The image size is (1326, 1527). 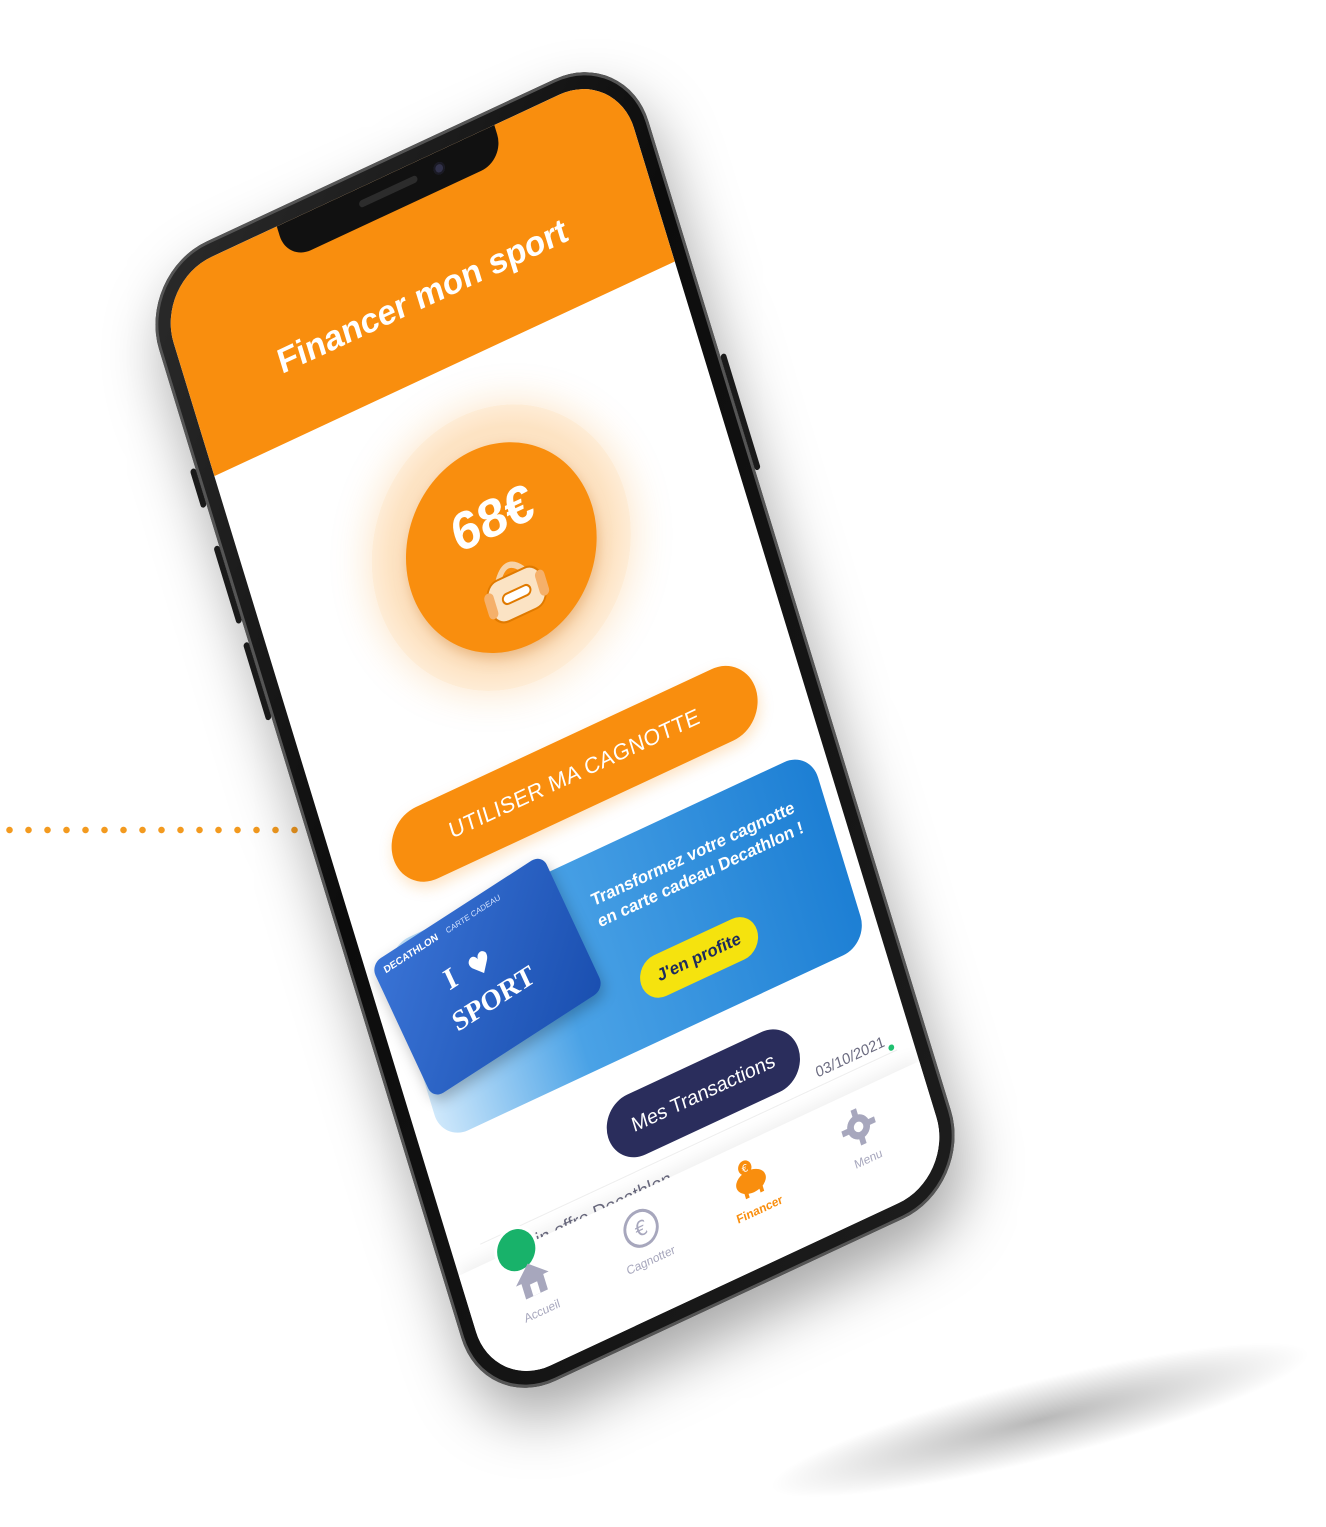 I want to click on gift-card-image: DECATHLON CARTE CADEAU I ♥ SPORT, so click(x=487, y=977).